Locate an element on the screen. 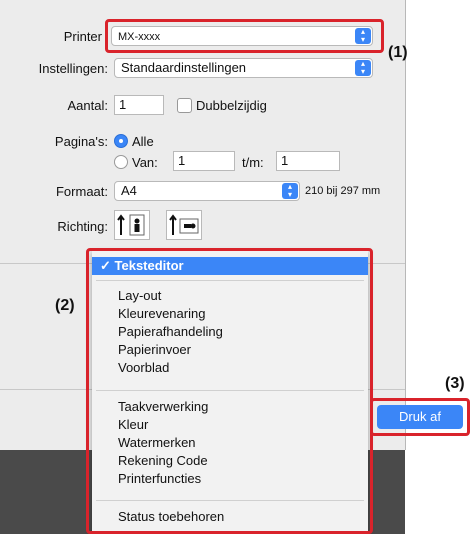  pages-to-label: t/m: is located at coordinates (253, 162).